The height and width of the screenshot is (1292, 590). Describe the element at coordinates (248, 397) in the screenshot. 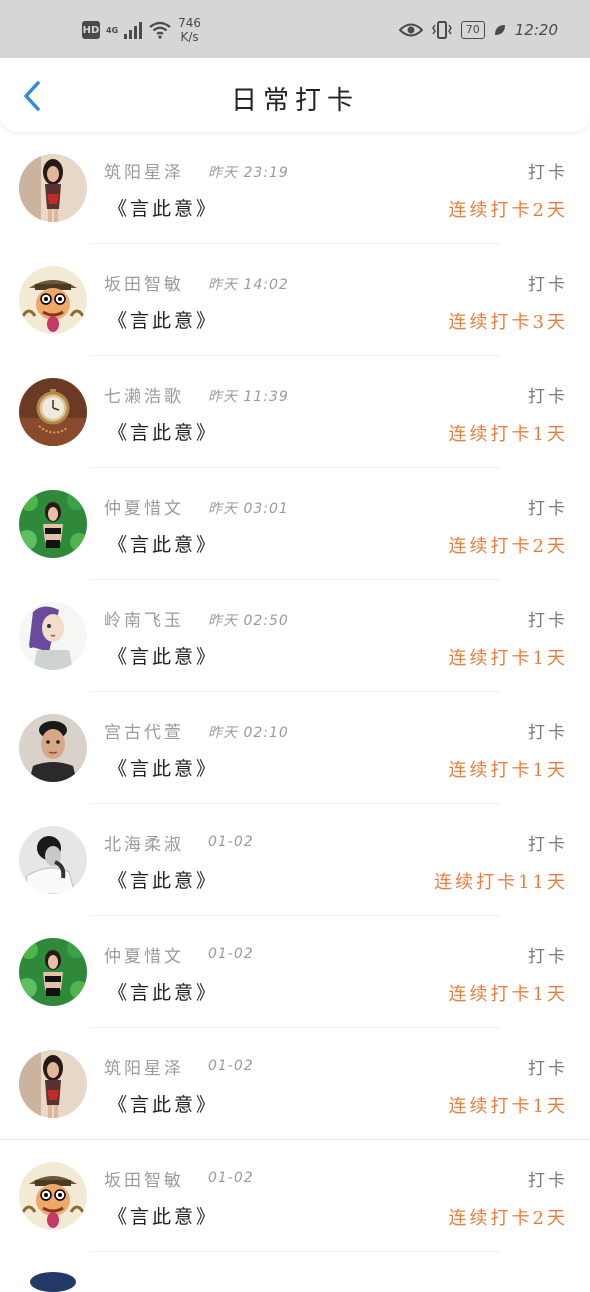

I see `checkin-time: 昨天 11:39` at that location.